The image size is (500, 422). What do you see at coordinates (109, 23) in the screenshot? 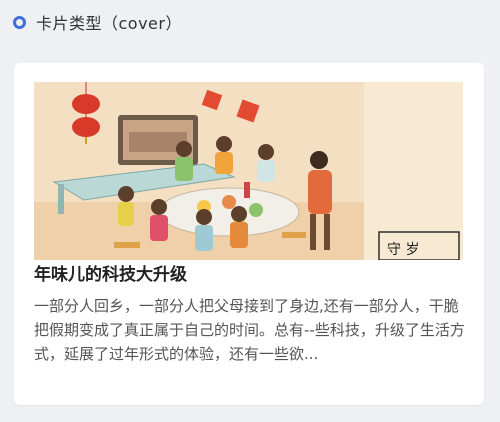
I see `section-title: 卡片类型（cover）` at bounding box center [109, 23].